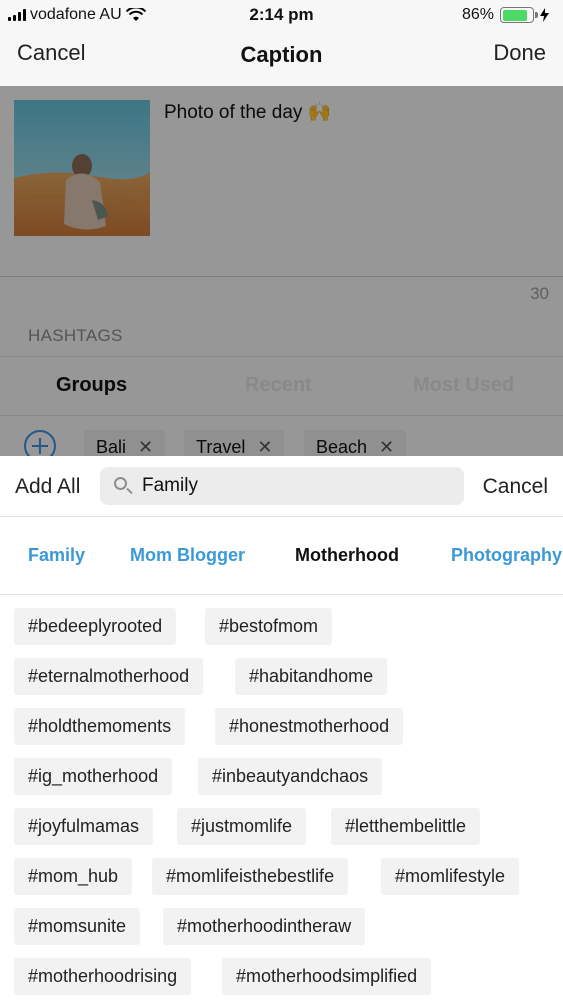 The height and width of the screenshot is (1000, 563). I want to click on hashtag-chip: #motherhoodsimplified, so click(327, 976).